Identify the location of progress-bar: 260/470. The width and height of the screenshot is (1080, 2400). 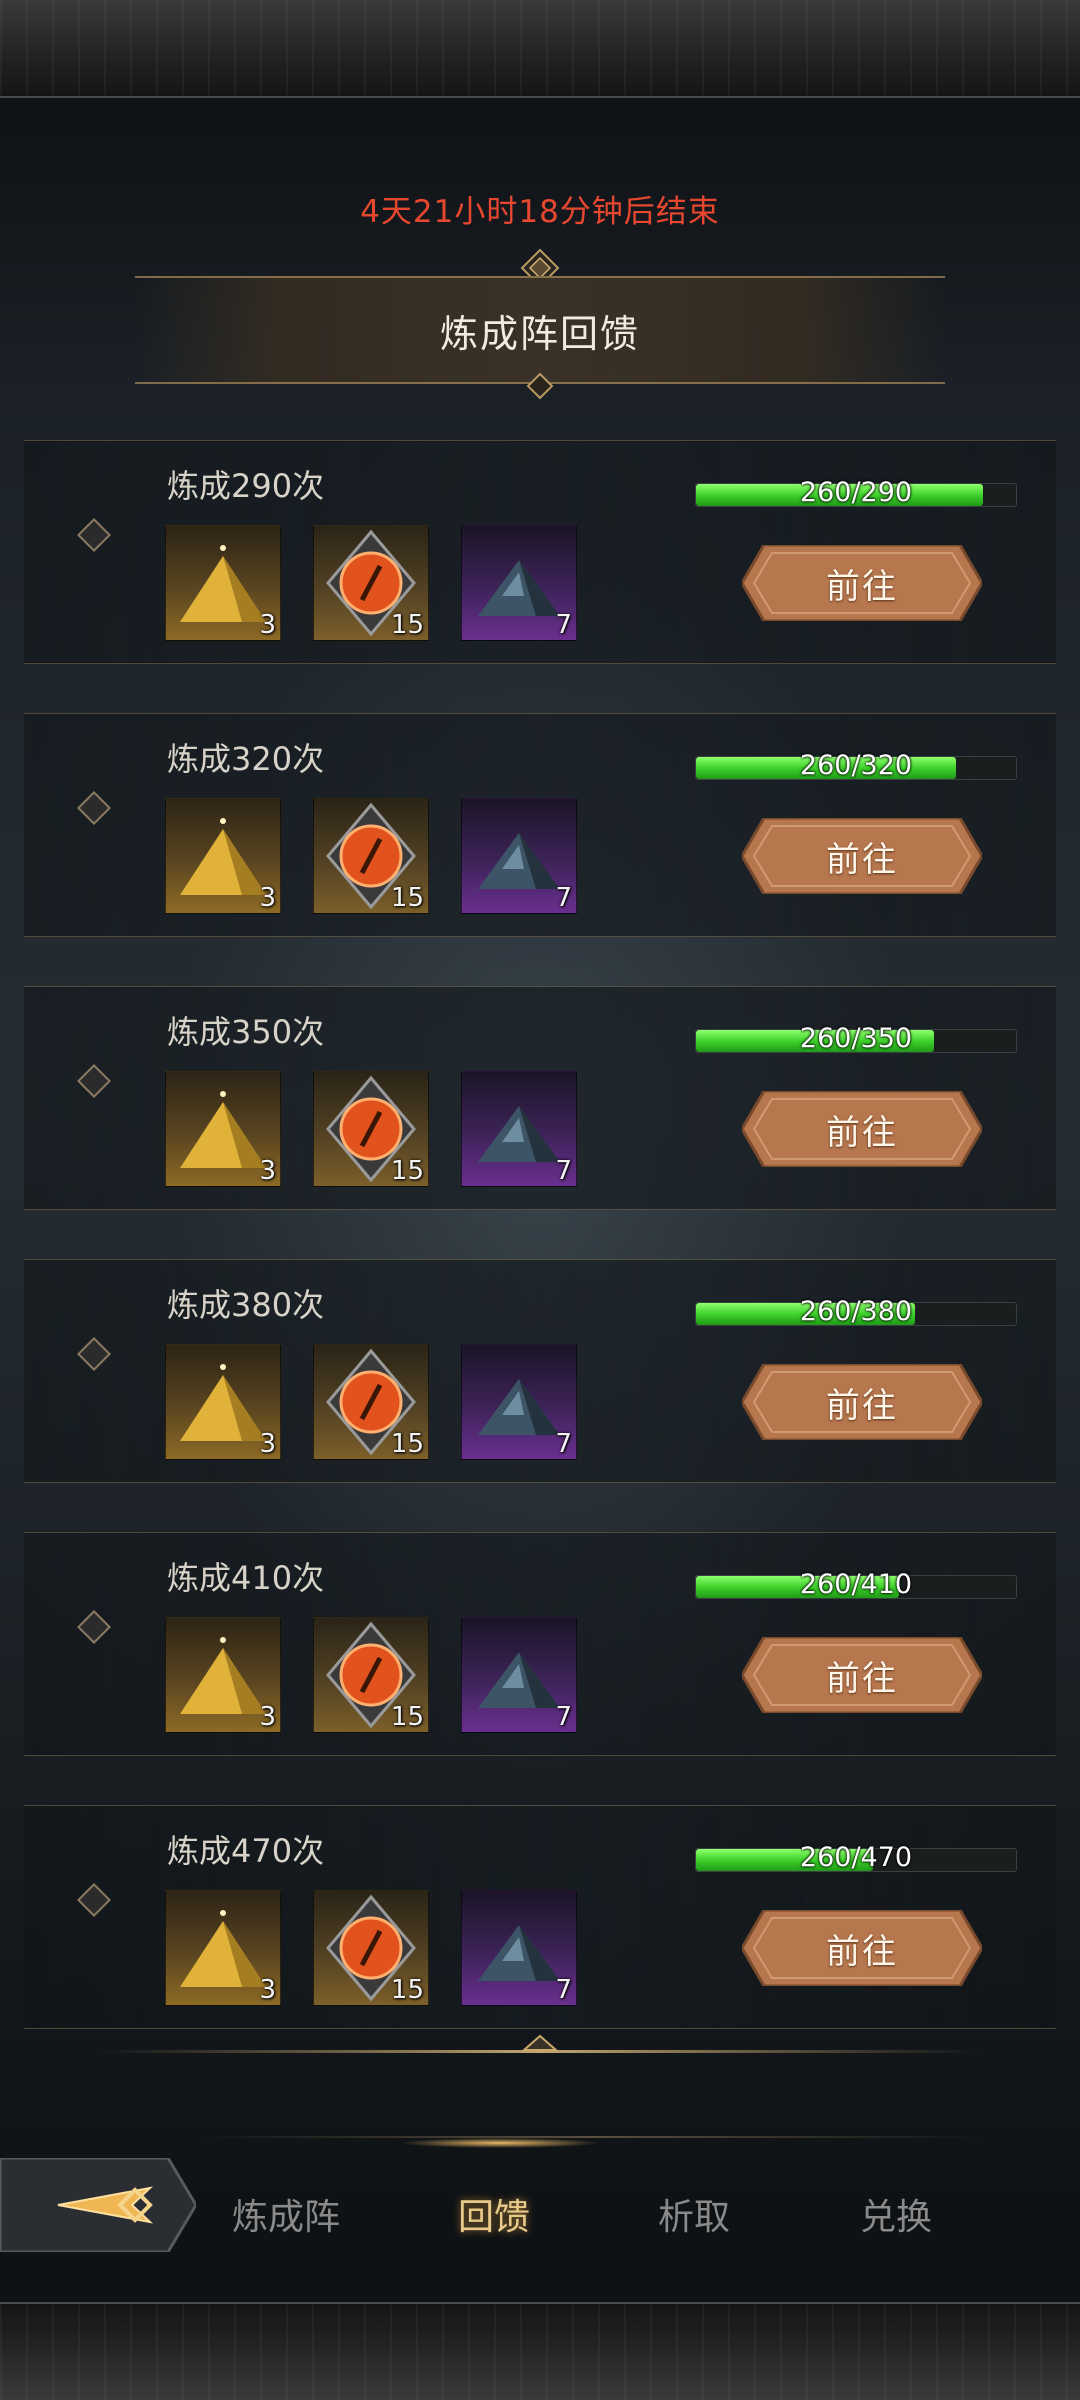
(856, 1857).